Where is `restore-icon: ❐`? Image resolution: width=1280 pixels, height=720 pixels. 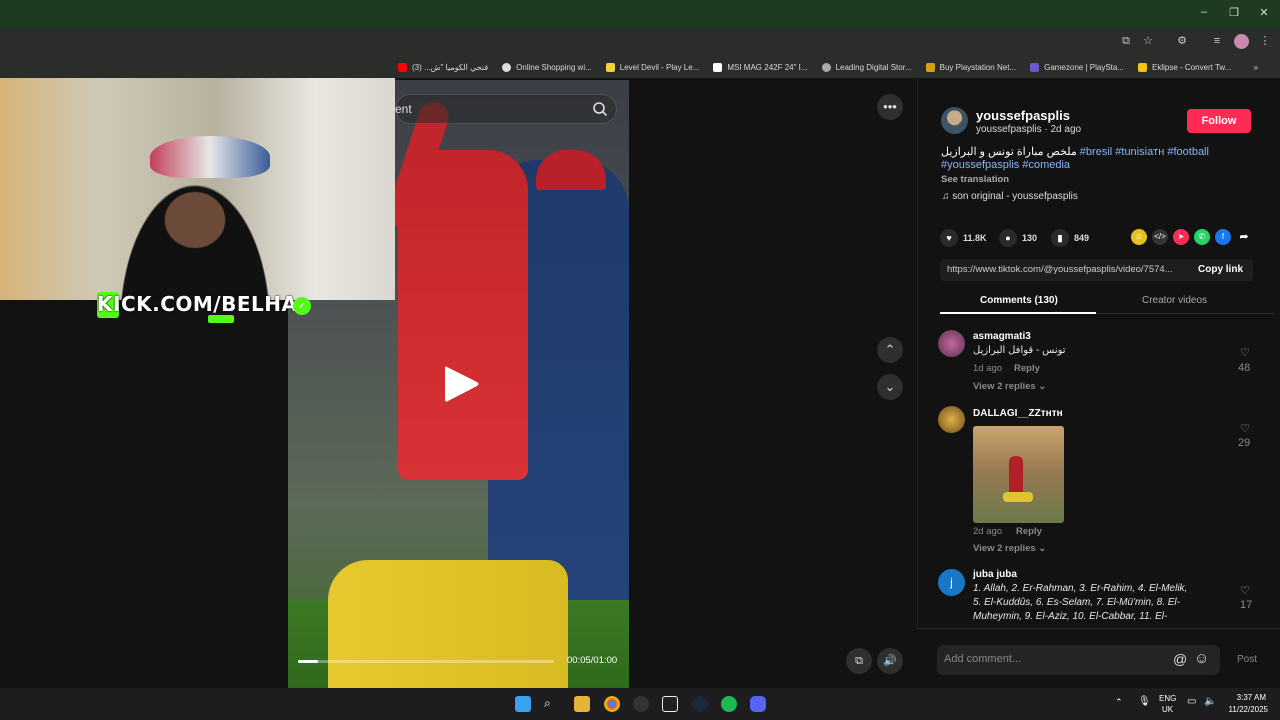 restore-icon: ❐ is located at coordinates (1234, 12).